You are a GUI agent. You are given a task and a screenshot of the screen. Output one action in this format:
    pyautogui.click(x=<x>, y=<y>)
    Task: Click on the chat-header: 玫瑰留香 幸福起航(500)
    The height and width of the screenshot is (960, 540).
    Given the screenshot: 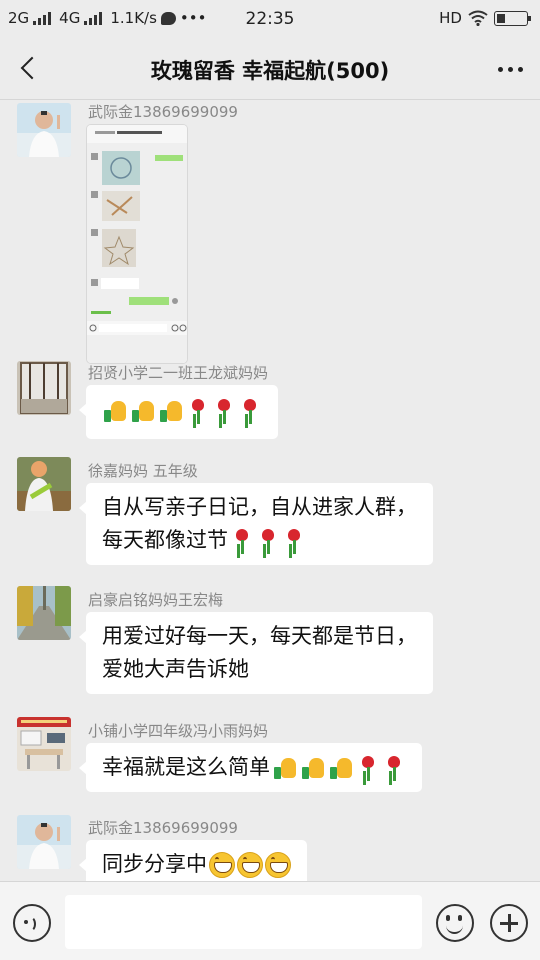 What is the action you would take?
    pyautogui.click(x=270, y=69)
    